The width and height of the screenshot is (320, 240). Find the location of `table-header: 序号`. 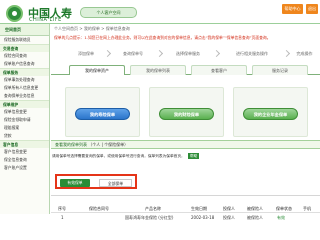

table-header: 序号 is located at coordinates (62, 208).